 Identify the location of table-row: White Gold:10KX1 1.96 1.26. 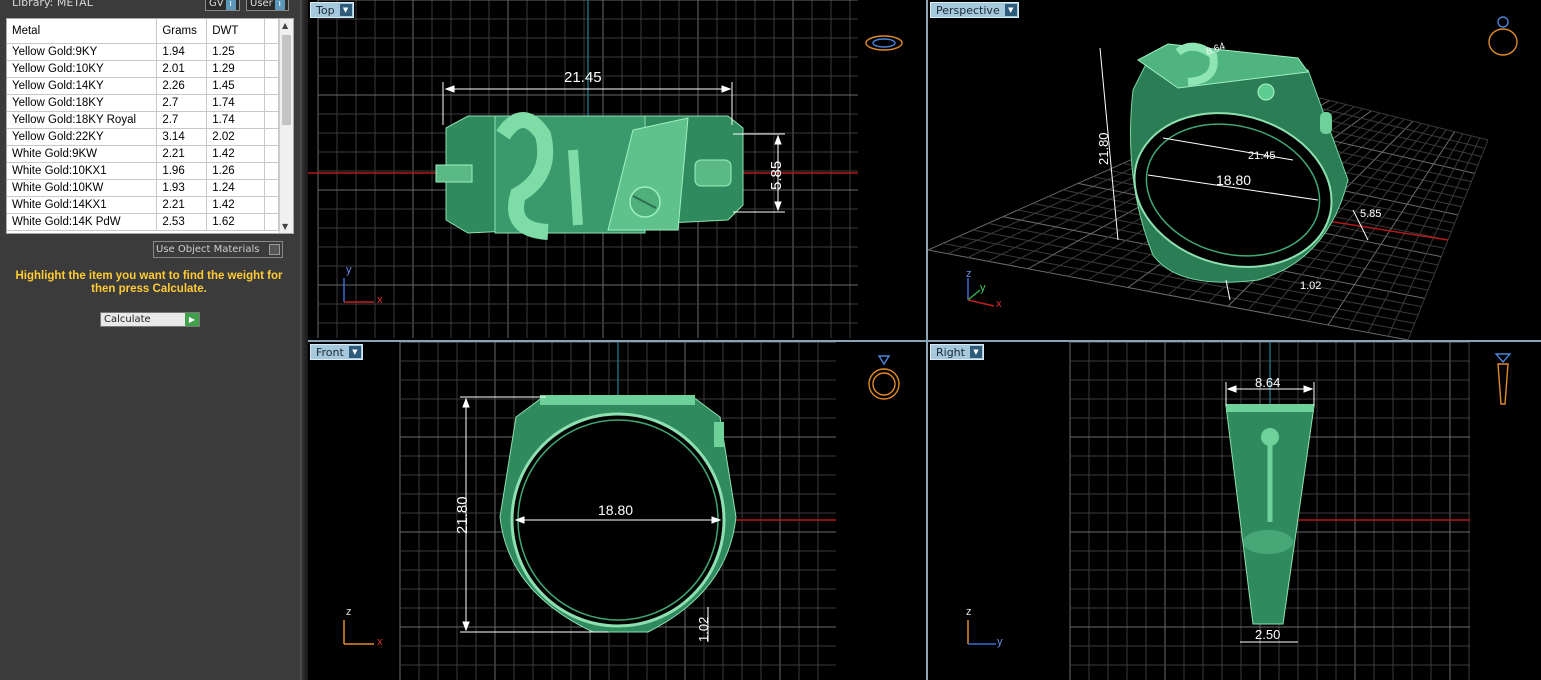
(143, 171).